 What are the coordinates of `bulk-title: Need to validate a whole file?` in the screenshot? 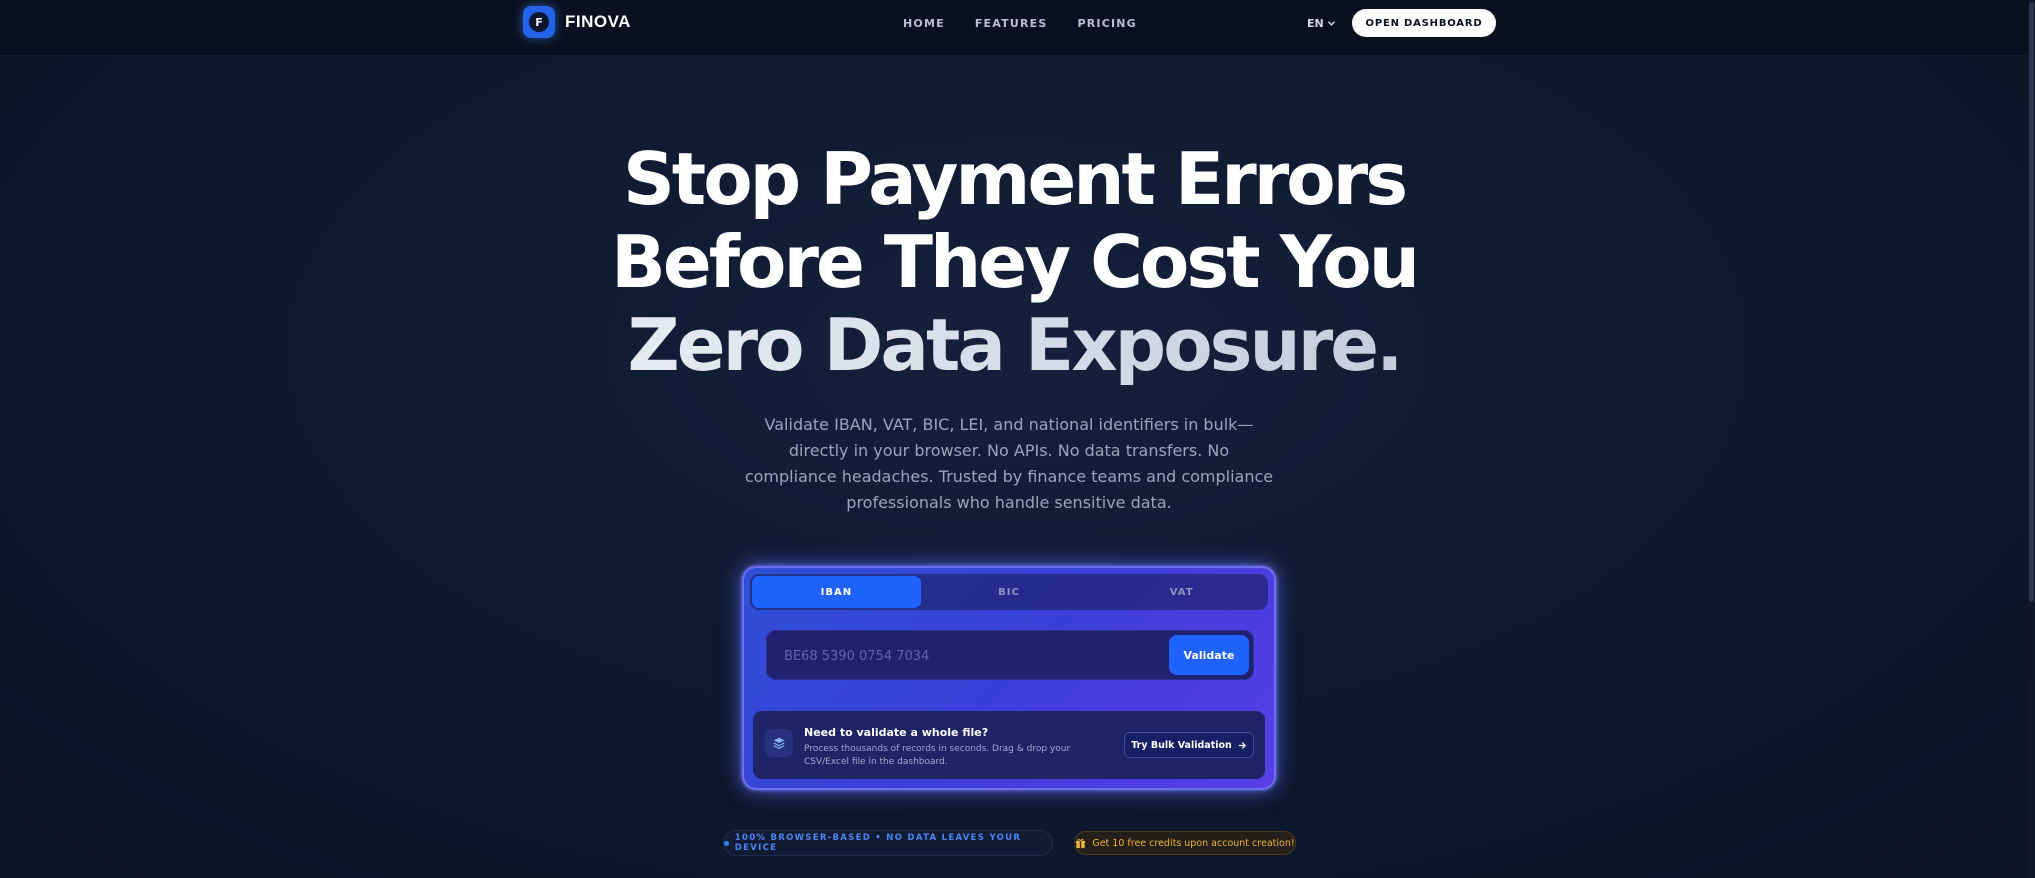 It's located at (896, 732).